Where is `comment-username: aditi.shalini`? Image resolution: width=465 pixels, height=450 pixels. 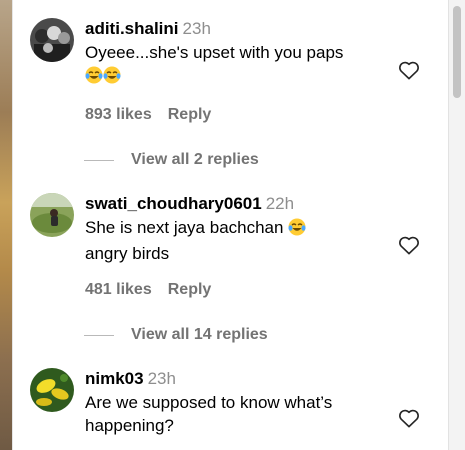
comment-username: aditi.shalini is located at coordinates (132, 28).